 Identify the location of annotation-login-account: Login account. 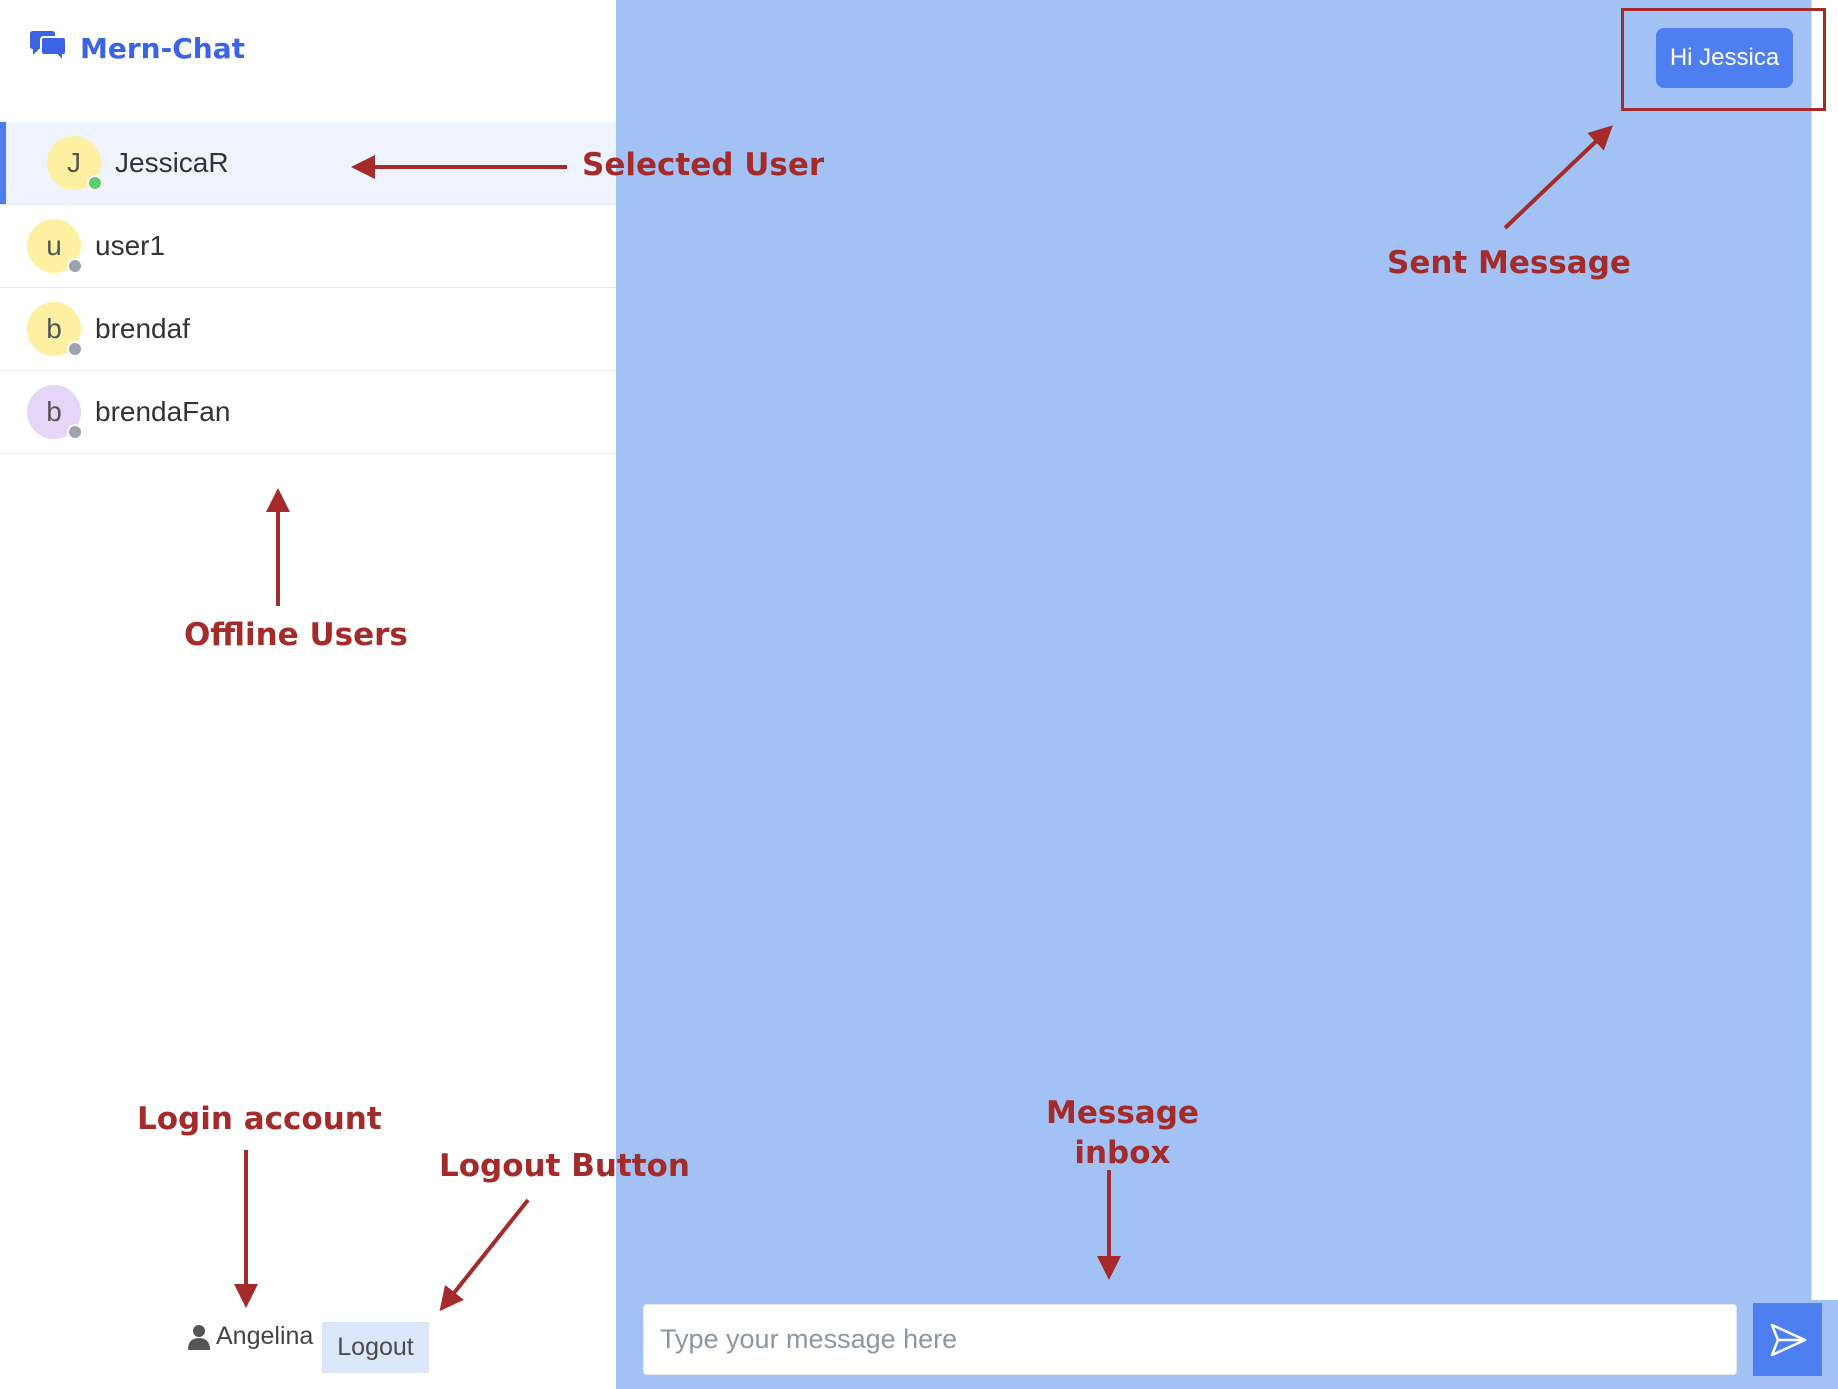
(259, 1119).